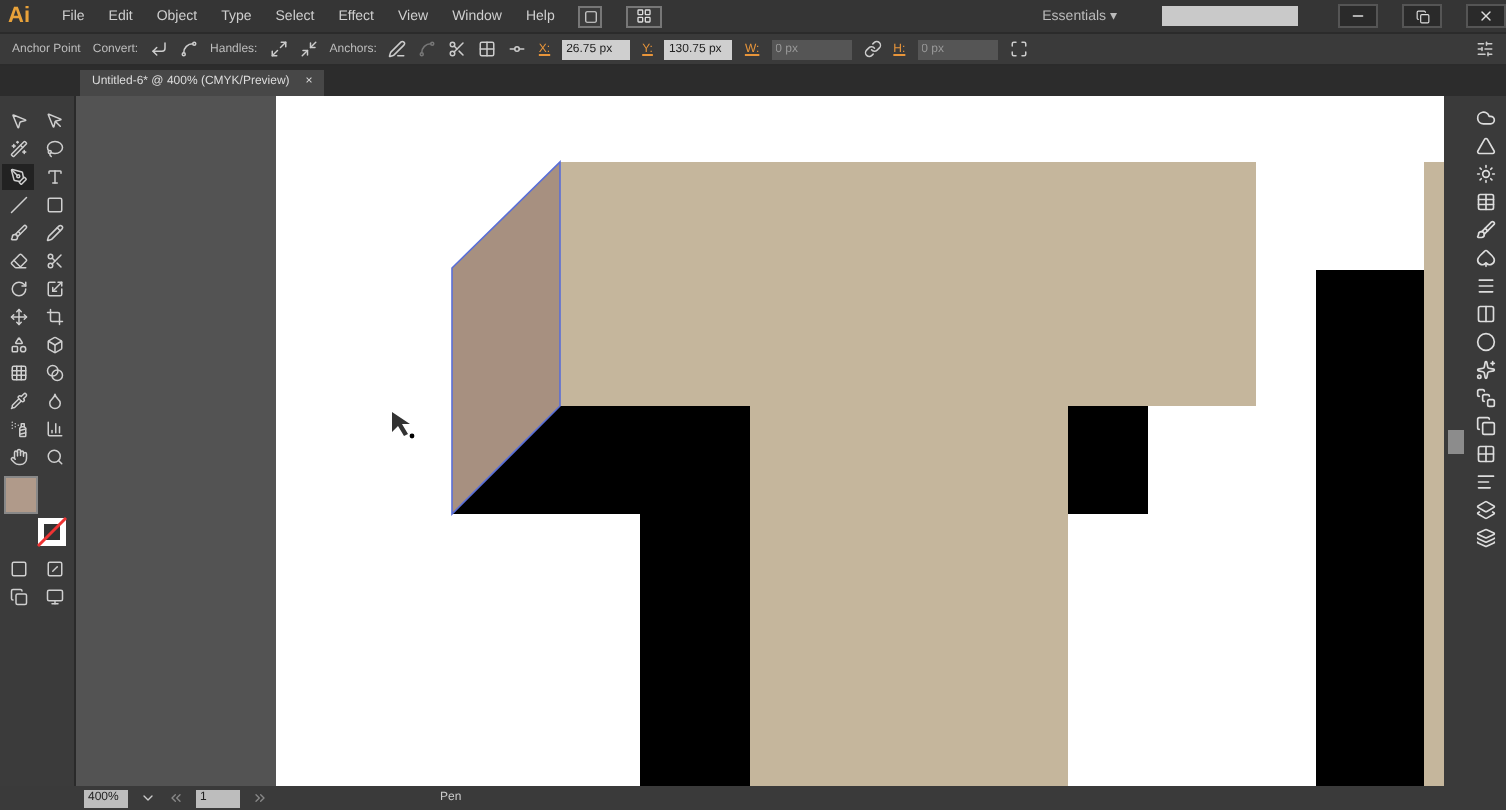 The image size is (1506, 810). I want to click on squares-icon, so click(1486, 510).